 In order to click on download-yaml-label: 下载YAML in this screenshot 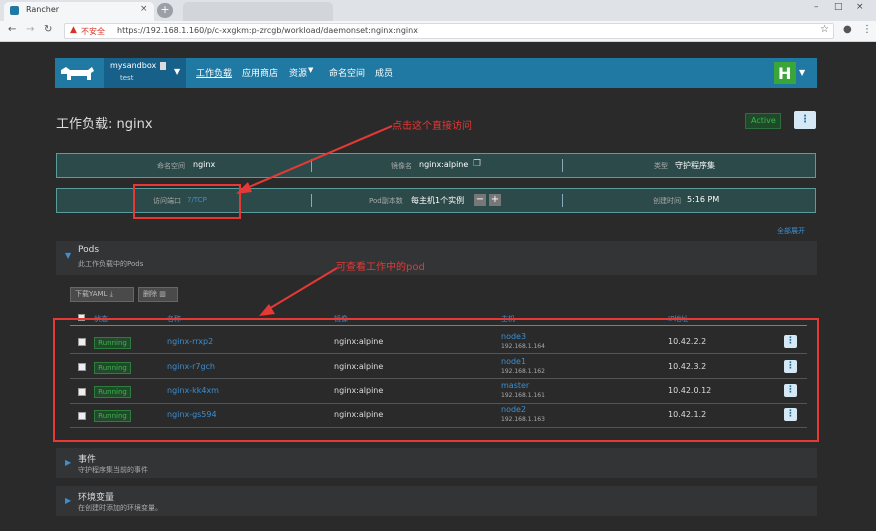, I will do `click(91, 294)`.